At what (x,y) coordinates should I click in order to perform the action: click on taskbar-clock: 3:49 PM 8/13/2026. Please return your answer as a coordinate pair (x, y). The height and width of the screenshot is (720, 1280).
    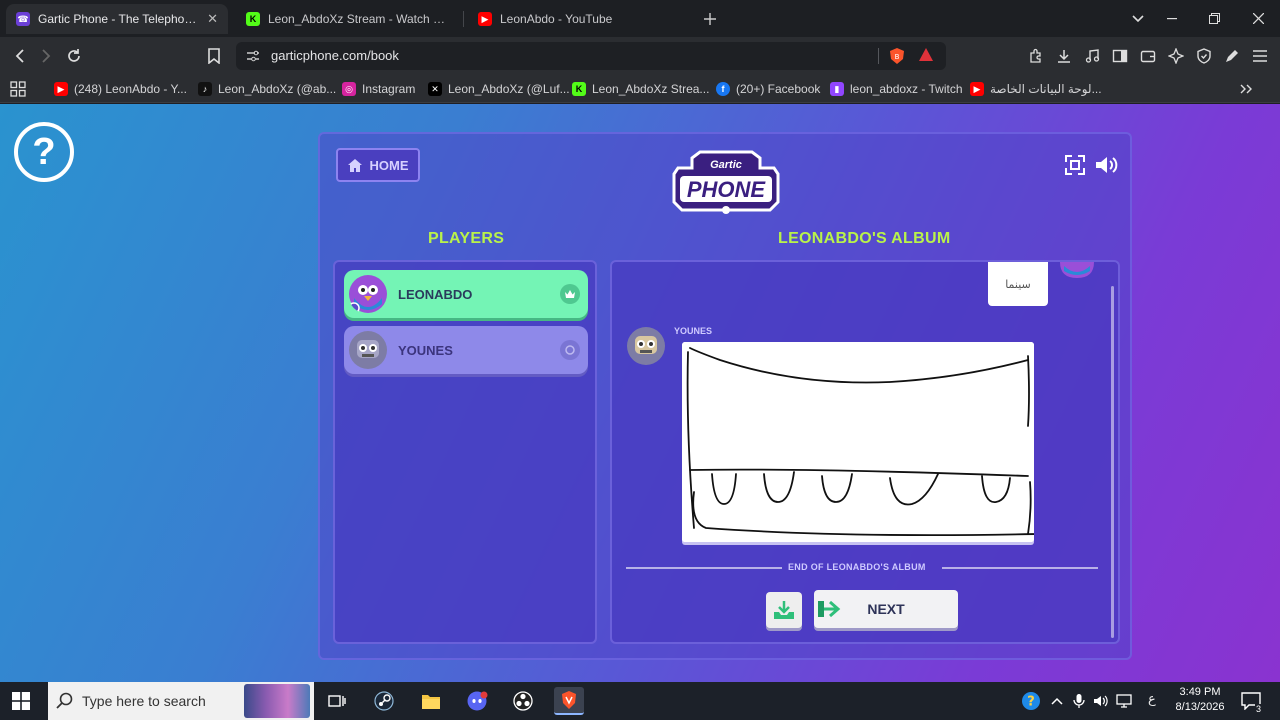
    Looking at the image, I should click on (1200, 700).